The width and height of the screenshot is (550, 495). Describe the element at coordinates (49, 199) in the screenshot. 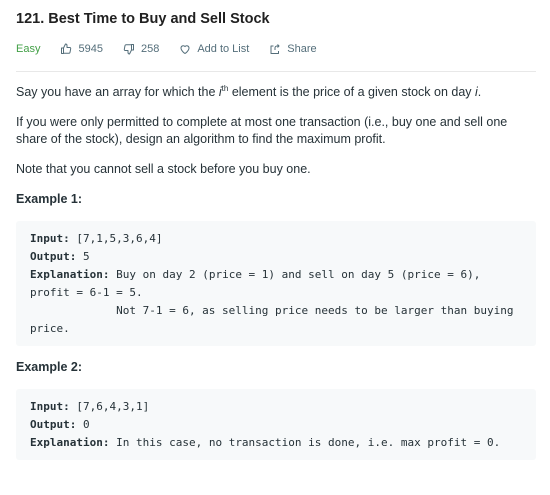

I see `example-1-heading: Example 1:` at that location.